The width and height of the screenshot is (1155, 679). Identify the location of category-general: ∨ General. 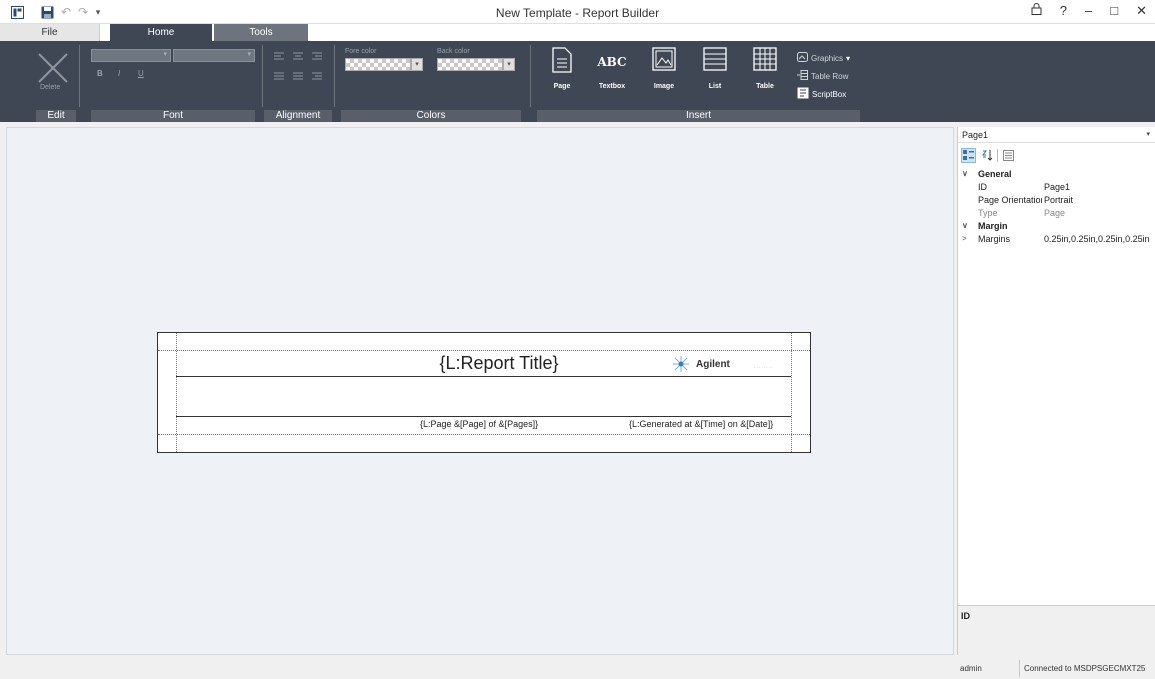
(1056, 175).